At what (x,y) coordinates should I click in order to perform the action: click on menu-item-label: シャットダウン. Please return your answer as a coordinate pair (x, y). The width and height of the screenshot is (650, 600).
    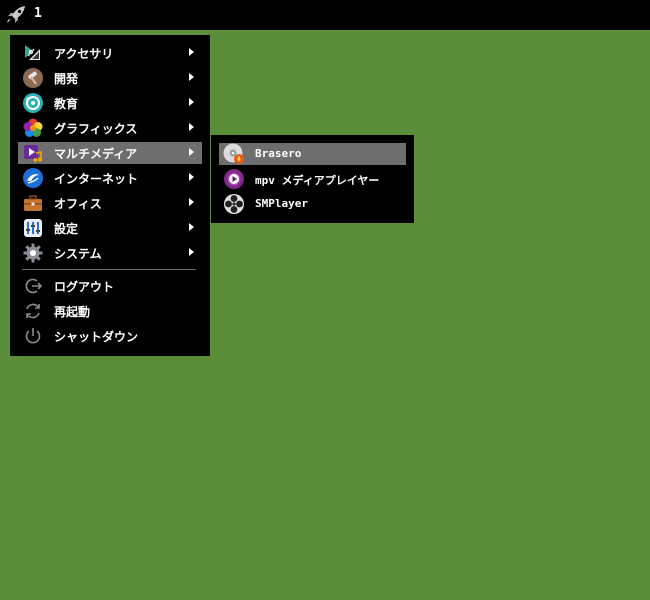
    Looking at the image, I should click on (96, 337).